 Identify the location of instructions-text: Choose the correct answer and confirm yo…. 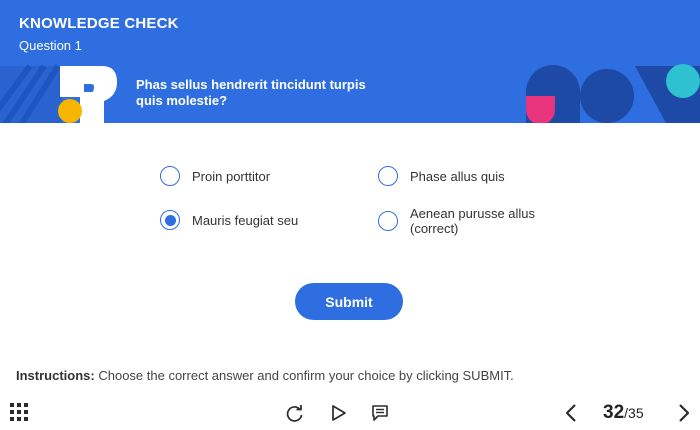
(304, 375).